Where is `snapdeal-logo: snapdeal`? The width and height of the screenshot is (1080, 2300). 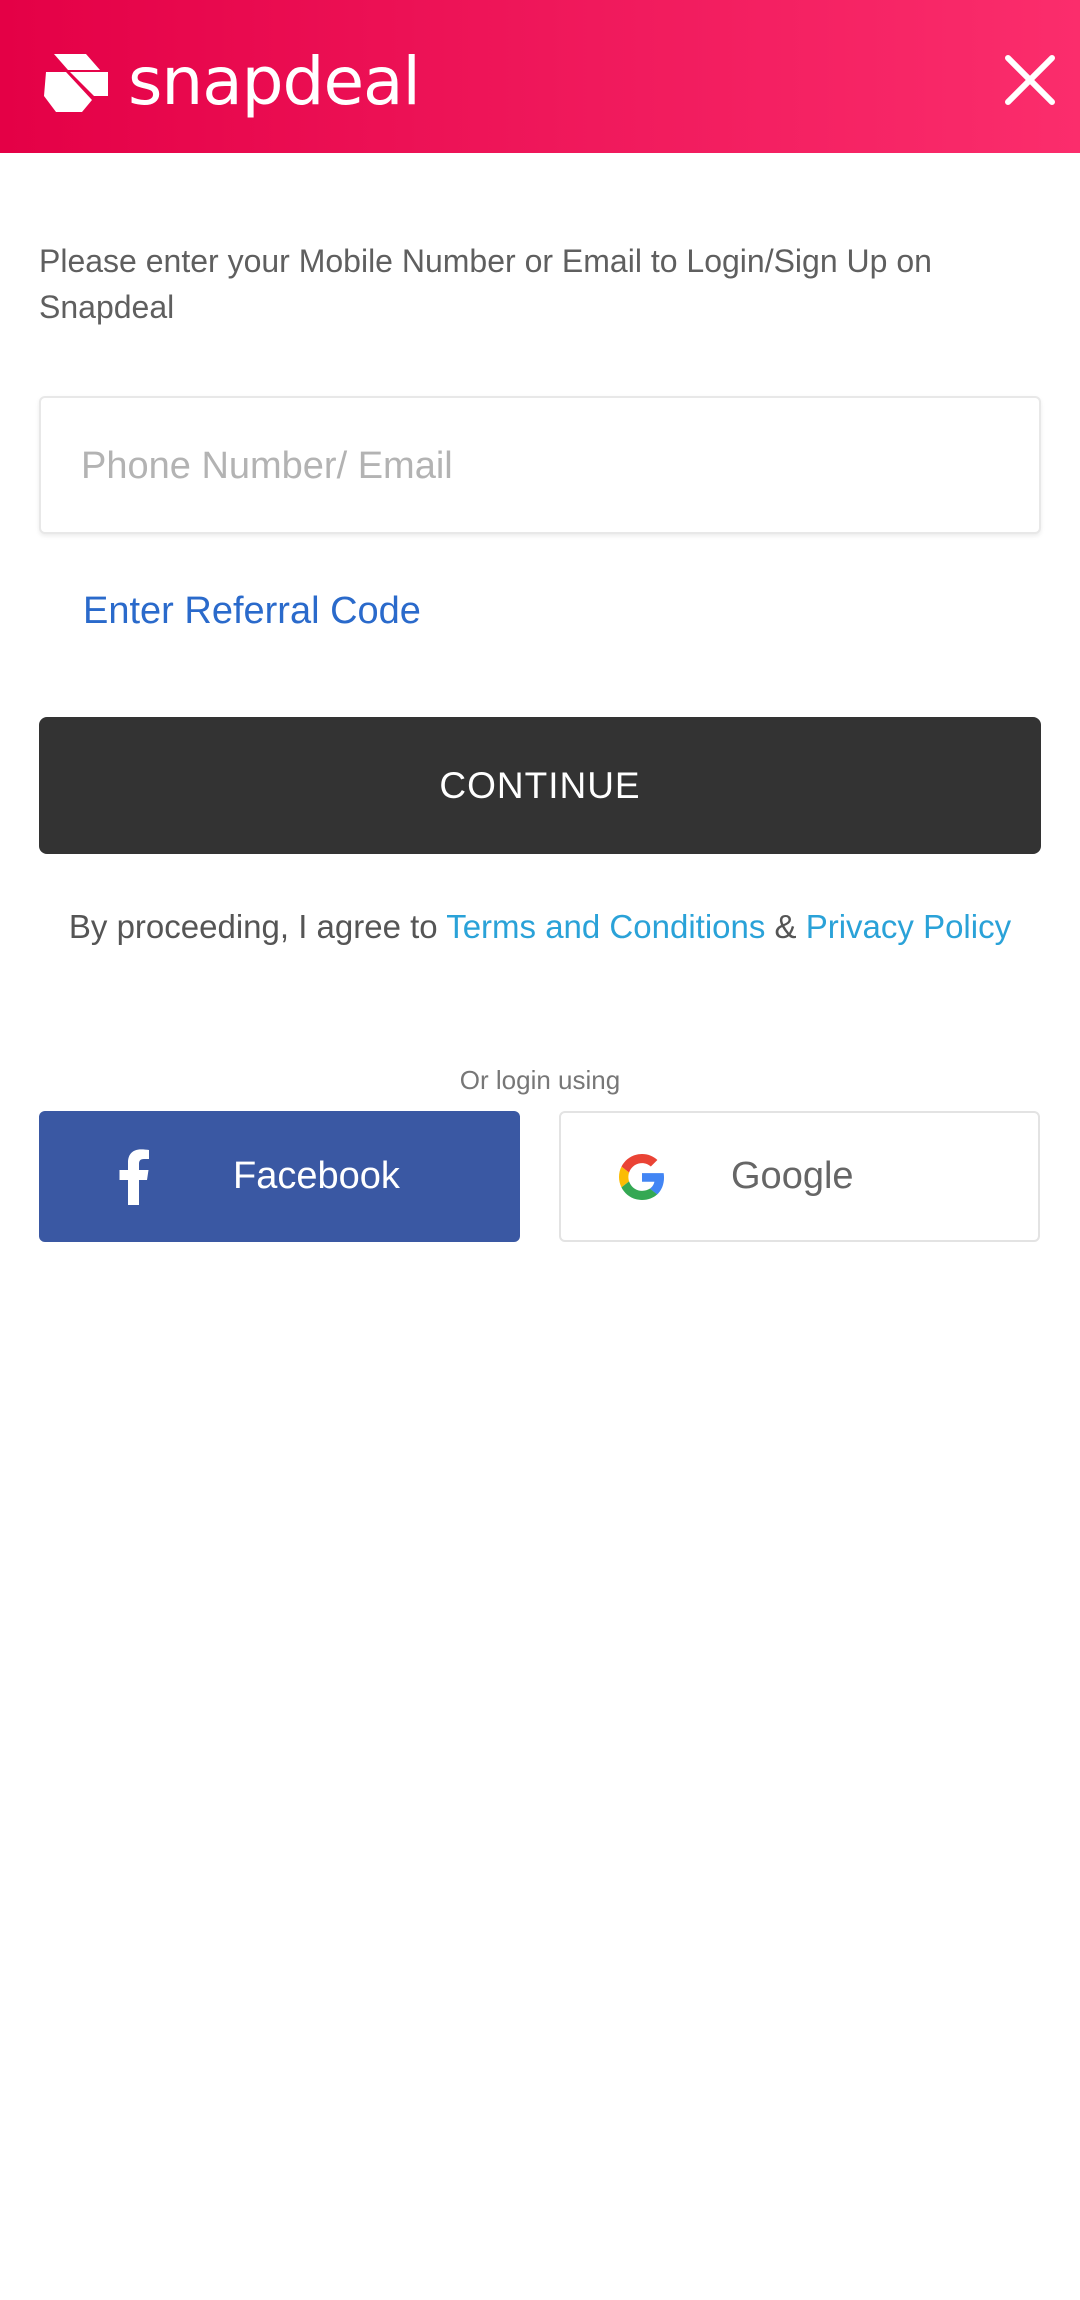
snapdeal-logo: snapdeal is located at coordinates (231, 81).